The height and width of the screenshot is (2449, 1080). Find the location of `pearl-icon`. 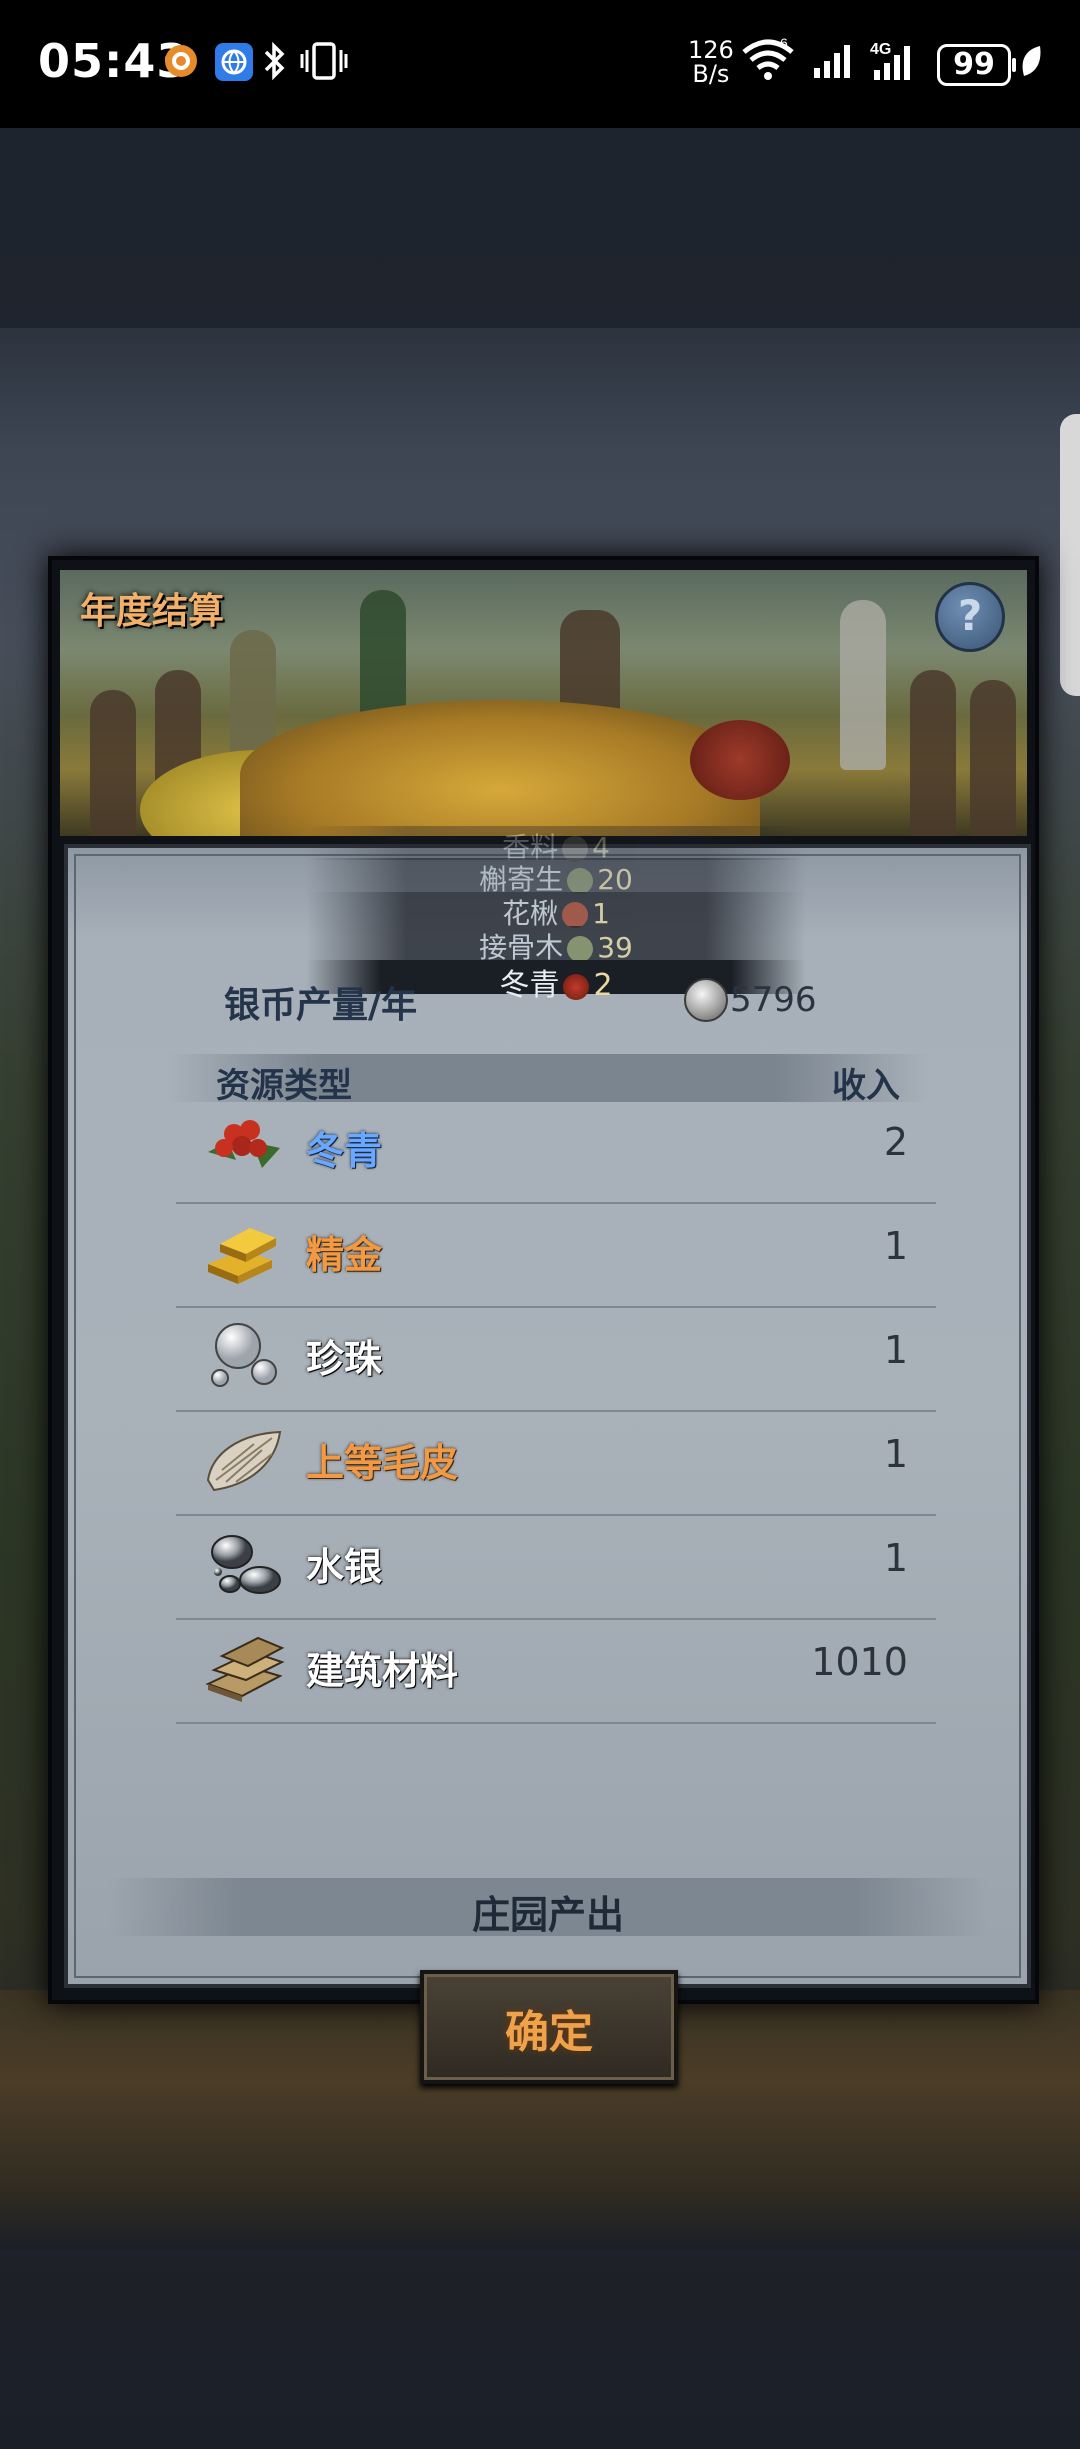

pearl-icon is located at coordinates (244, 1355).